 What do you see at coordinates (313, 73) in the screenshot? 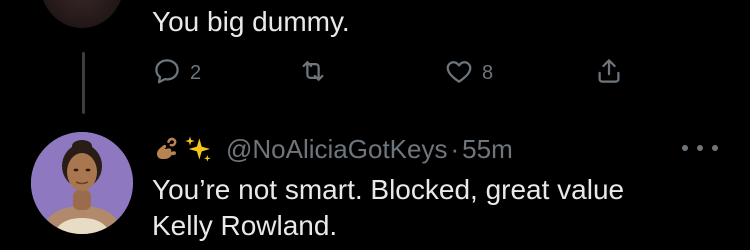
I see `retweet-icon` at bounding box center [313, 73].